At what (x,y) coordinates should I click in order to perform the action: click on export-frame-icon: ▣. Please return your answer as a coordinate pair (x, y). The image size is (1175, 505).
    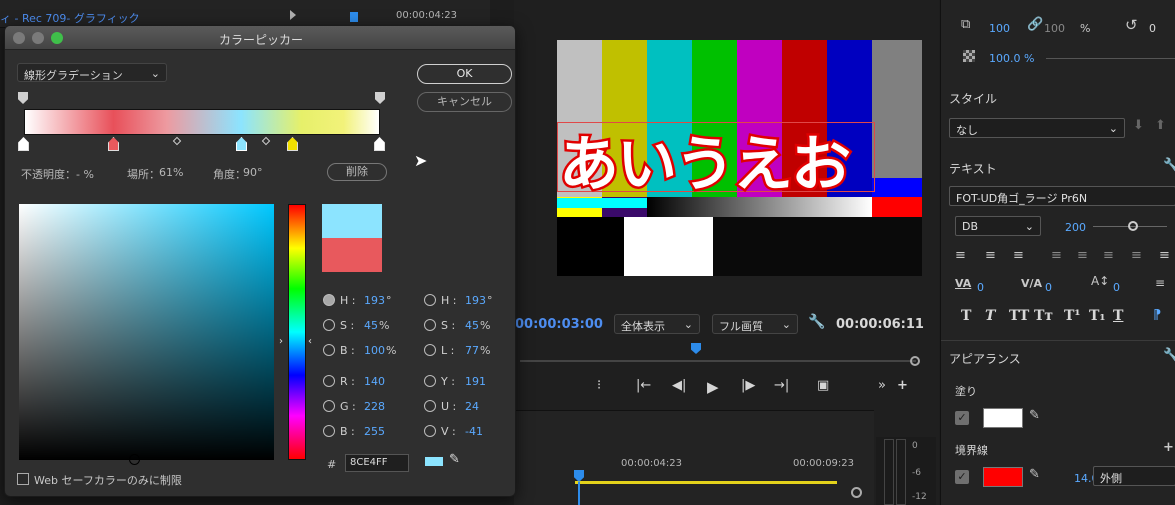
    Looking at the image, I should click on (823, 385).